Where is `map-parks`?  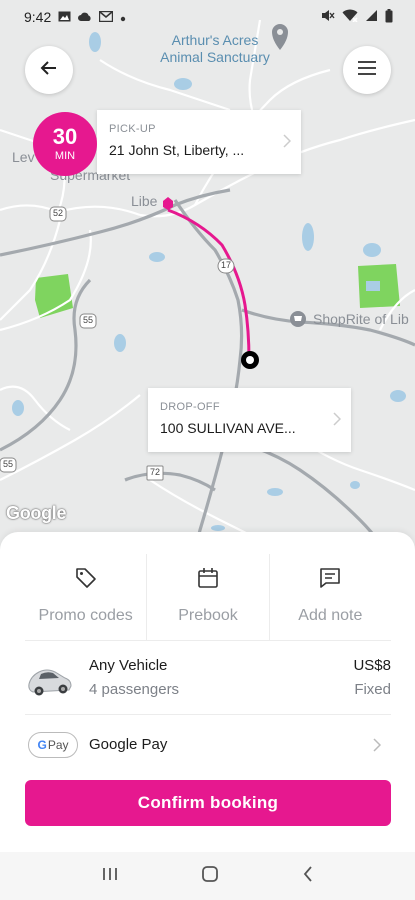
map-parks is located at coordinates (217, 291).